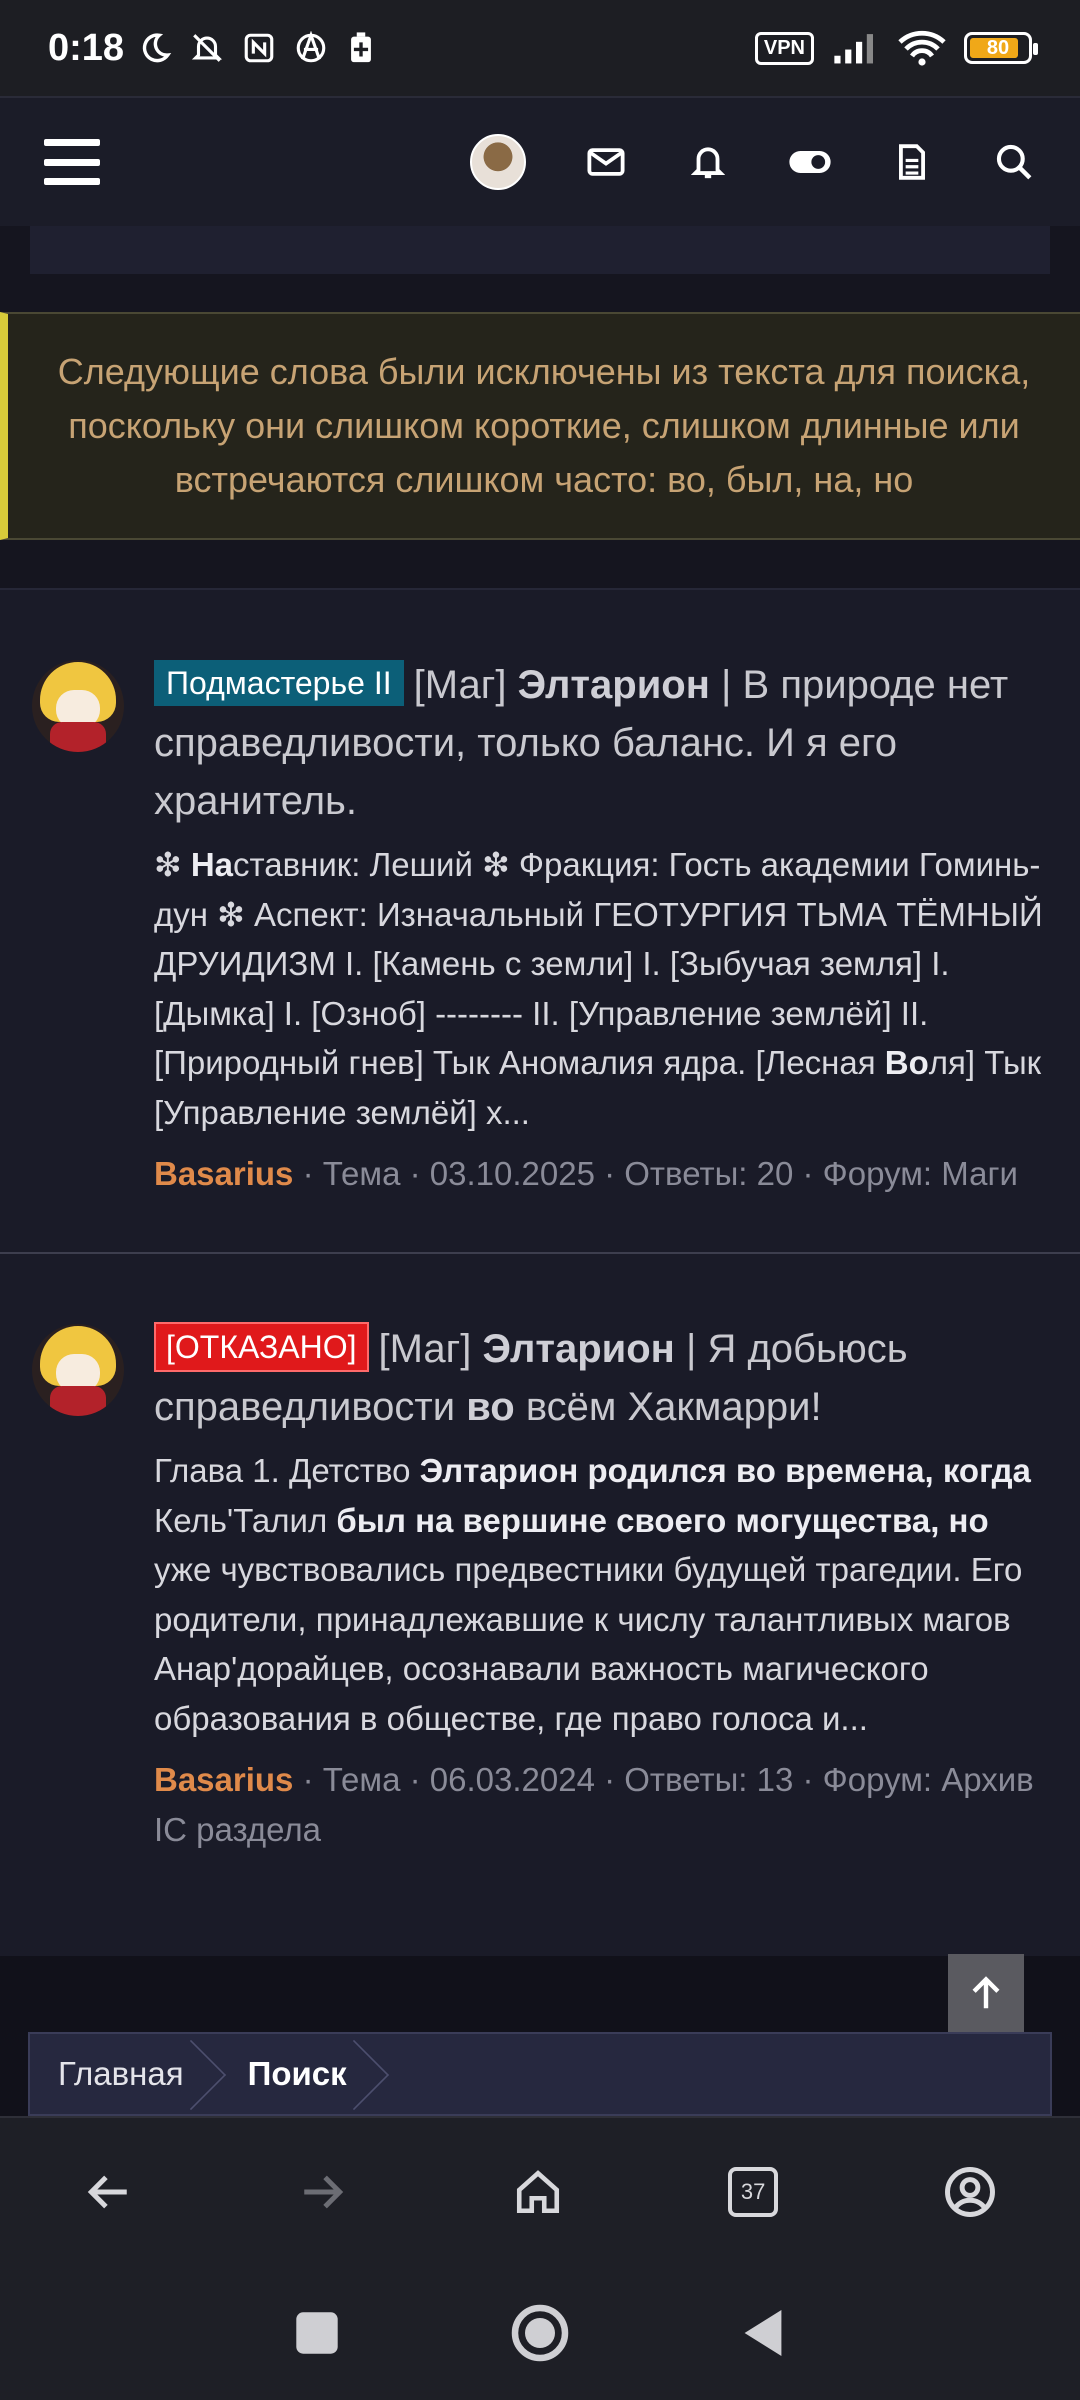  Describe the element at coordinates (763, 2333) in the screenshot. I see `back-triangle-icon` at that location.